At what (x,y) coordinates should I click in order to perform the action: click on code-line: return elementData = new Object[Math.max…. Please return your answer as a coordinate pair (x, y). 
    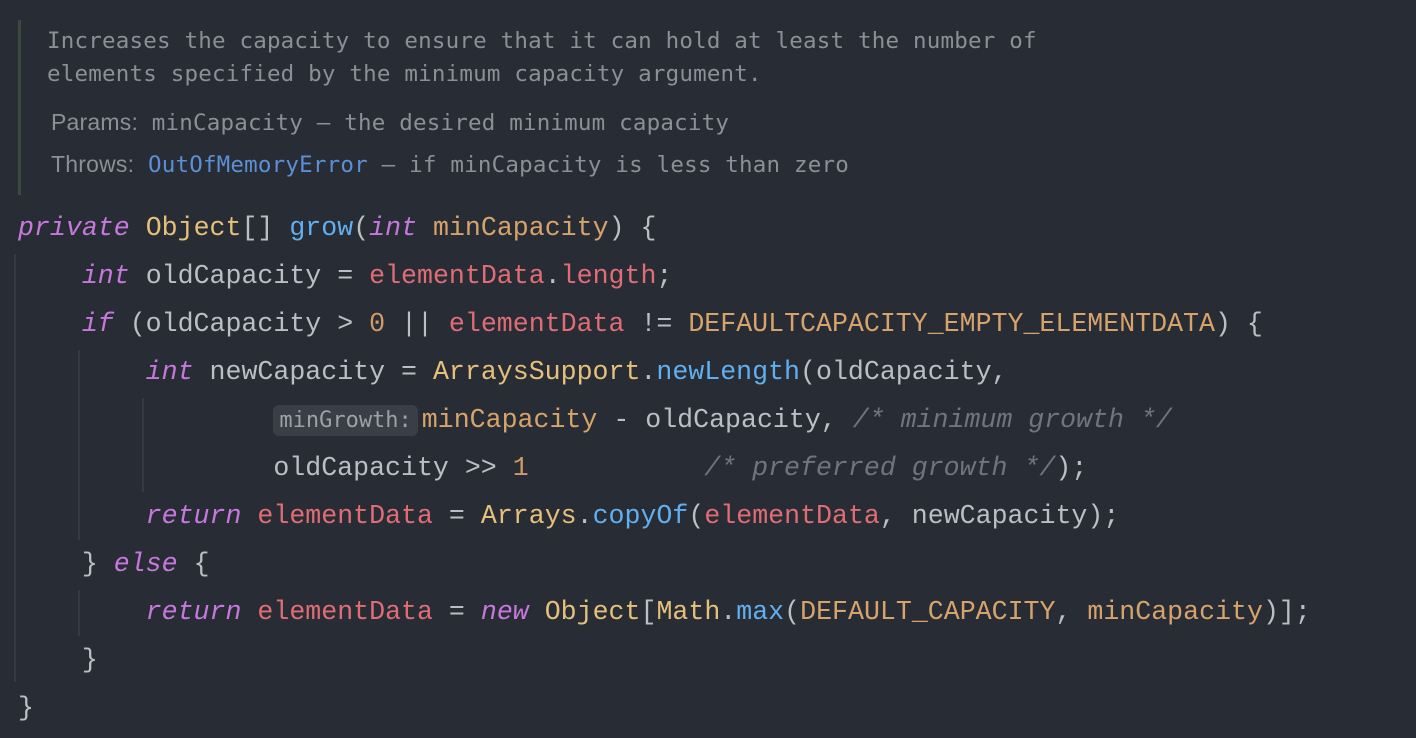
    Looking at the image, I should click on (664, 612).